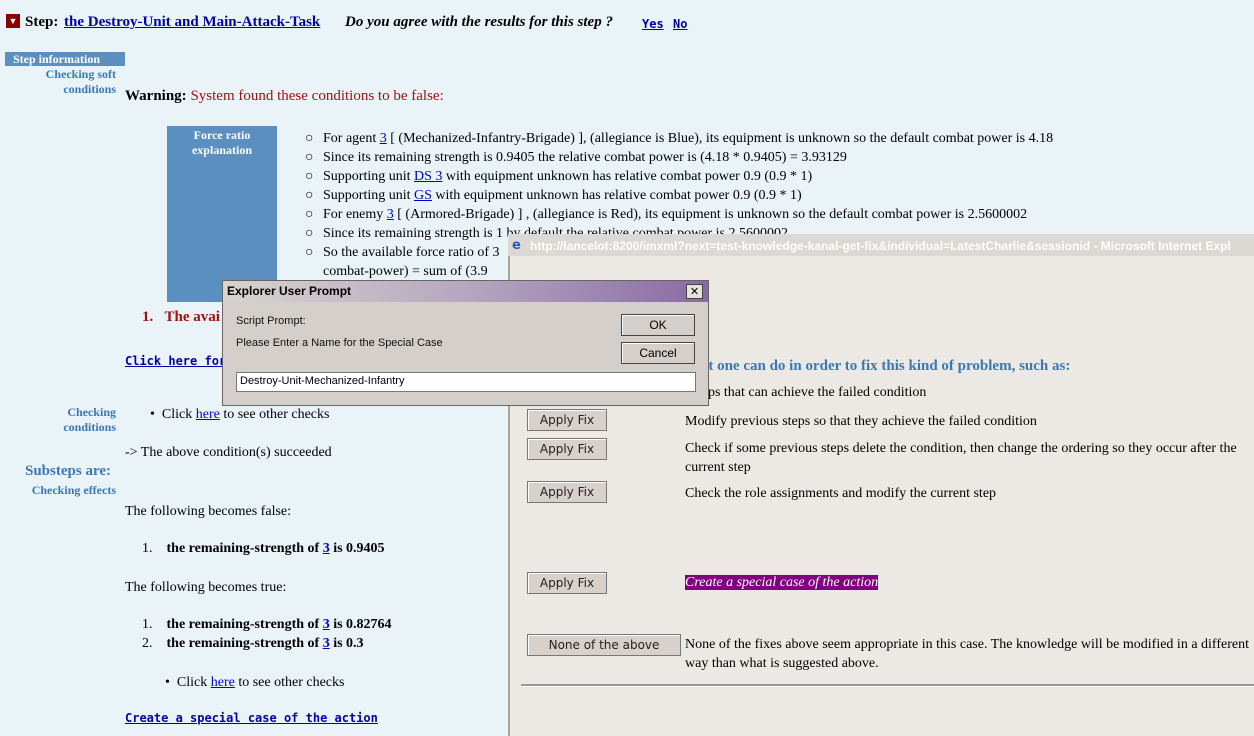 The image size is (1254, 736). I want to click on agent-link: 3, so click(383, 138).